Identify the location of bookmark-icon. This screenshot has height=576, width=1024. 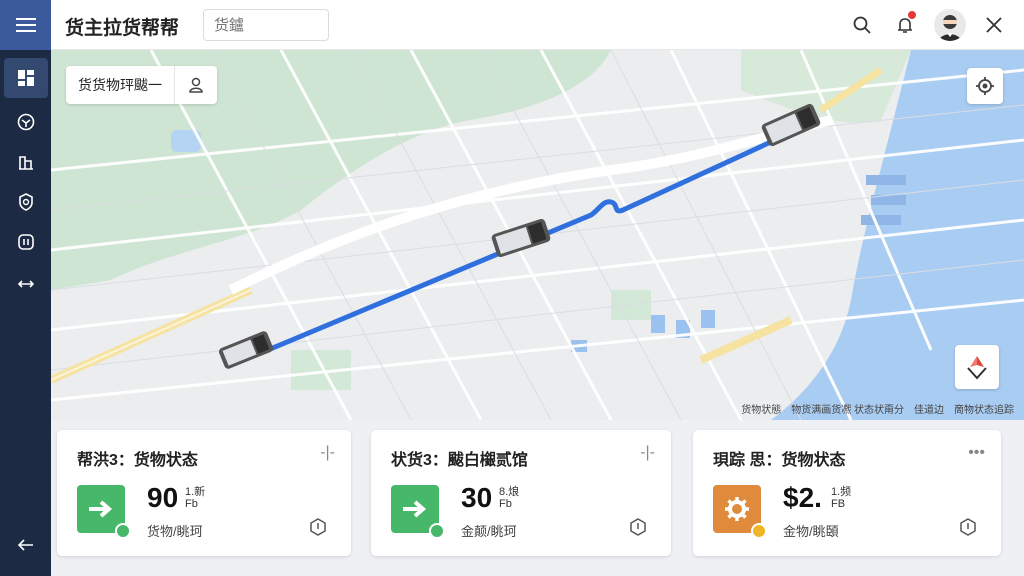
(26, 242).